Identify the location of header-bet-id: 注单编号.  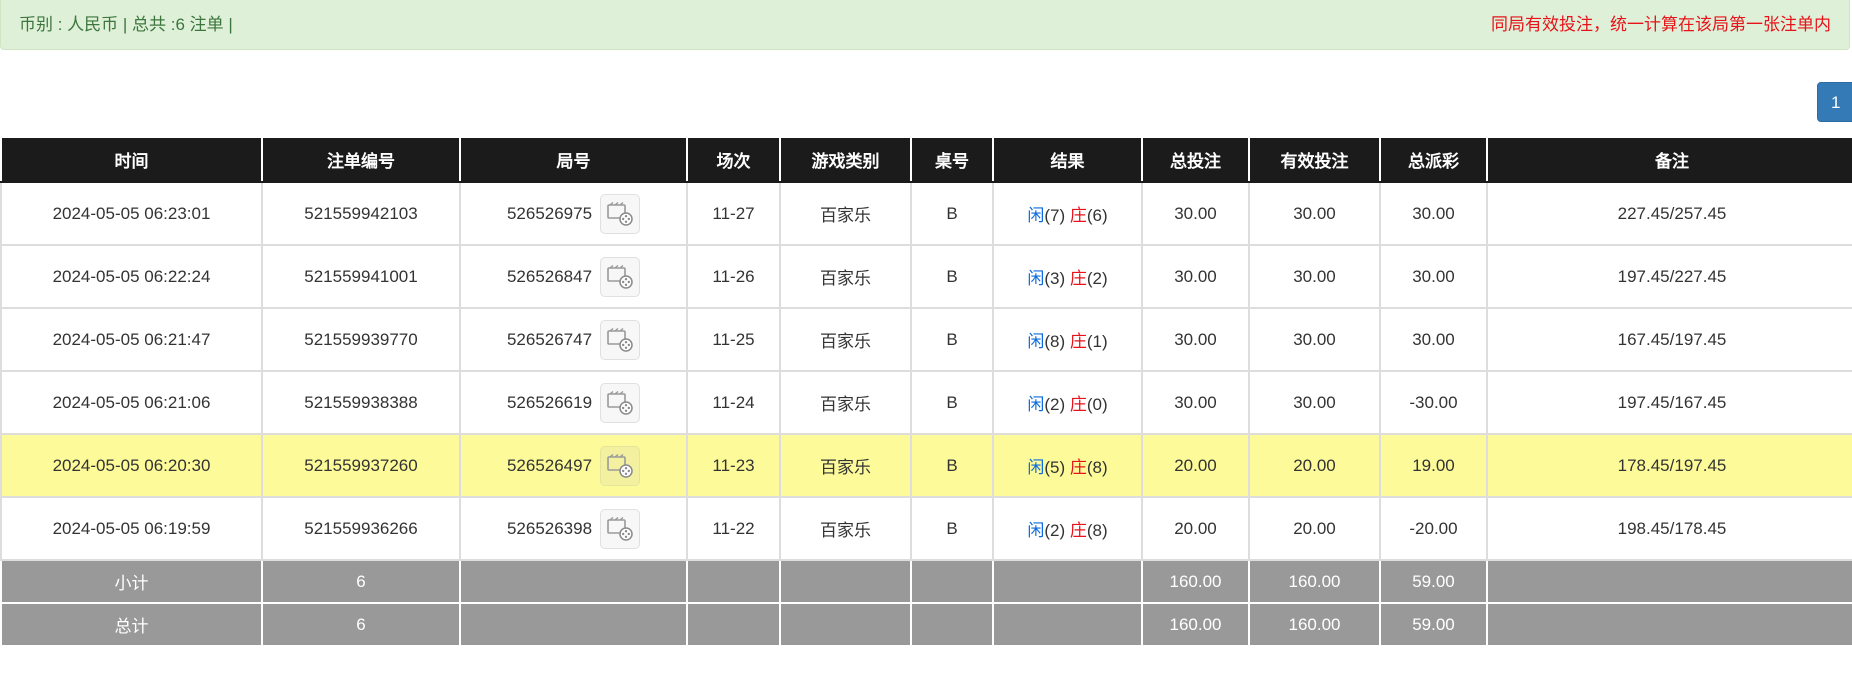
(361, 159).